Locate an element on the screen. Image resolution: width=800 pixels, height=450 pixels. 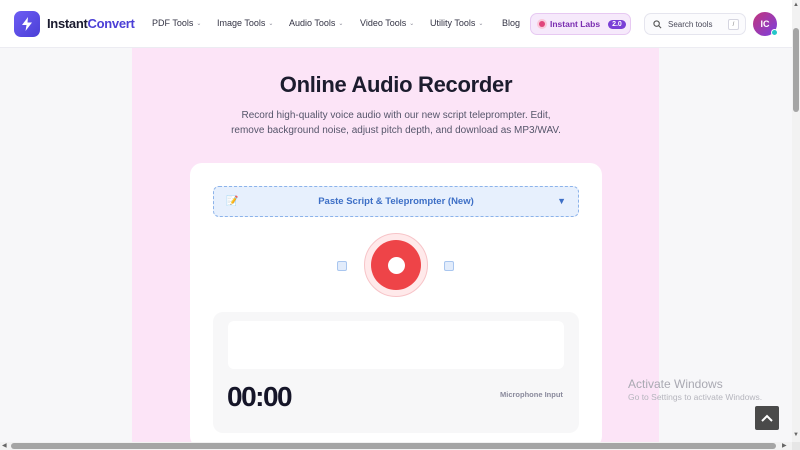
horizontal-scrollbar: ◀ ▶ is located at coordinates (396, 446).